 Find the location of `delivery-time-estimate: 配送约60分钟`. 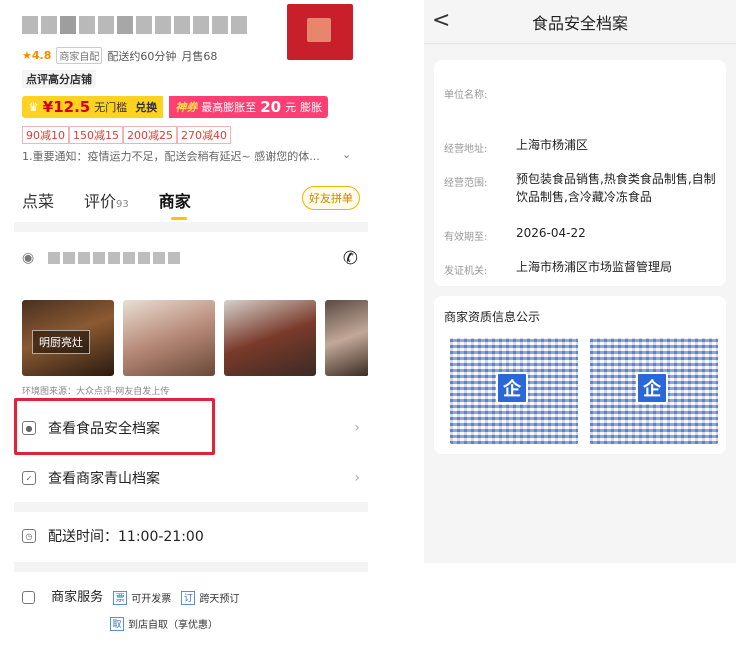

delivery-time-estimate: 配送约60分钟 is located at coordinates (142, 56).